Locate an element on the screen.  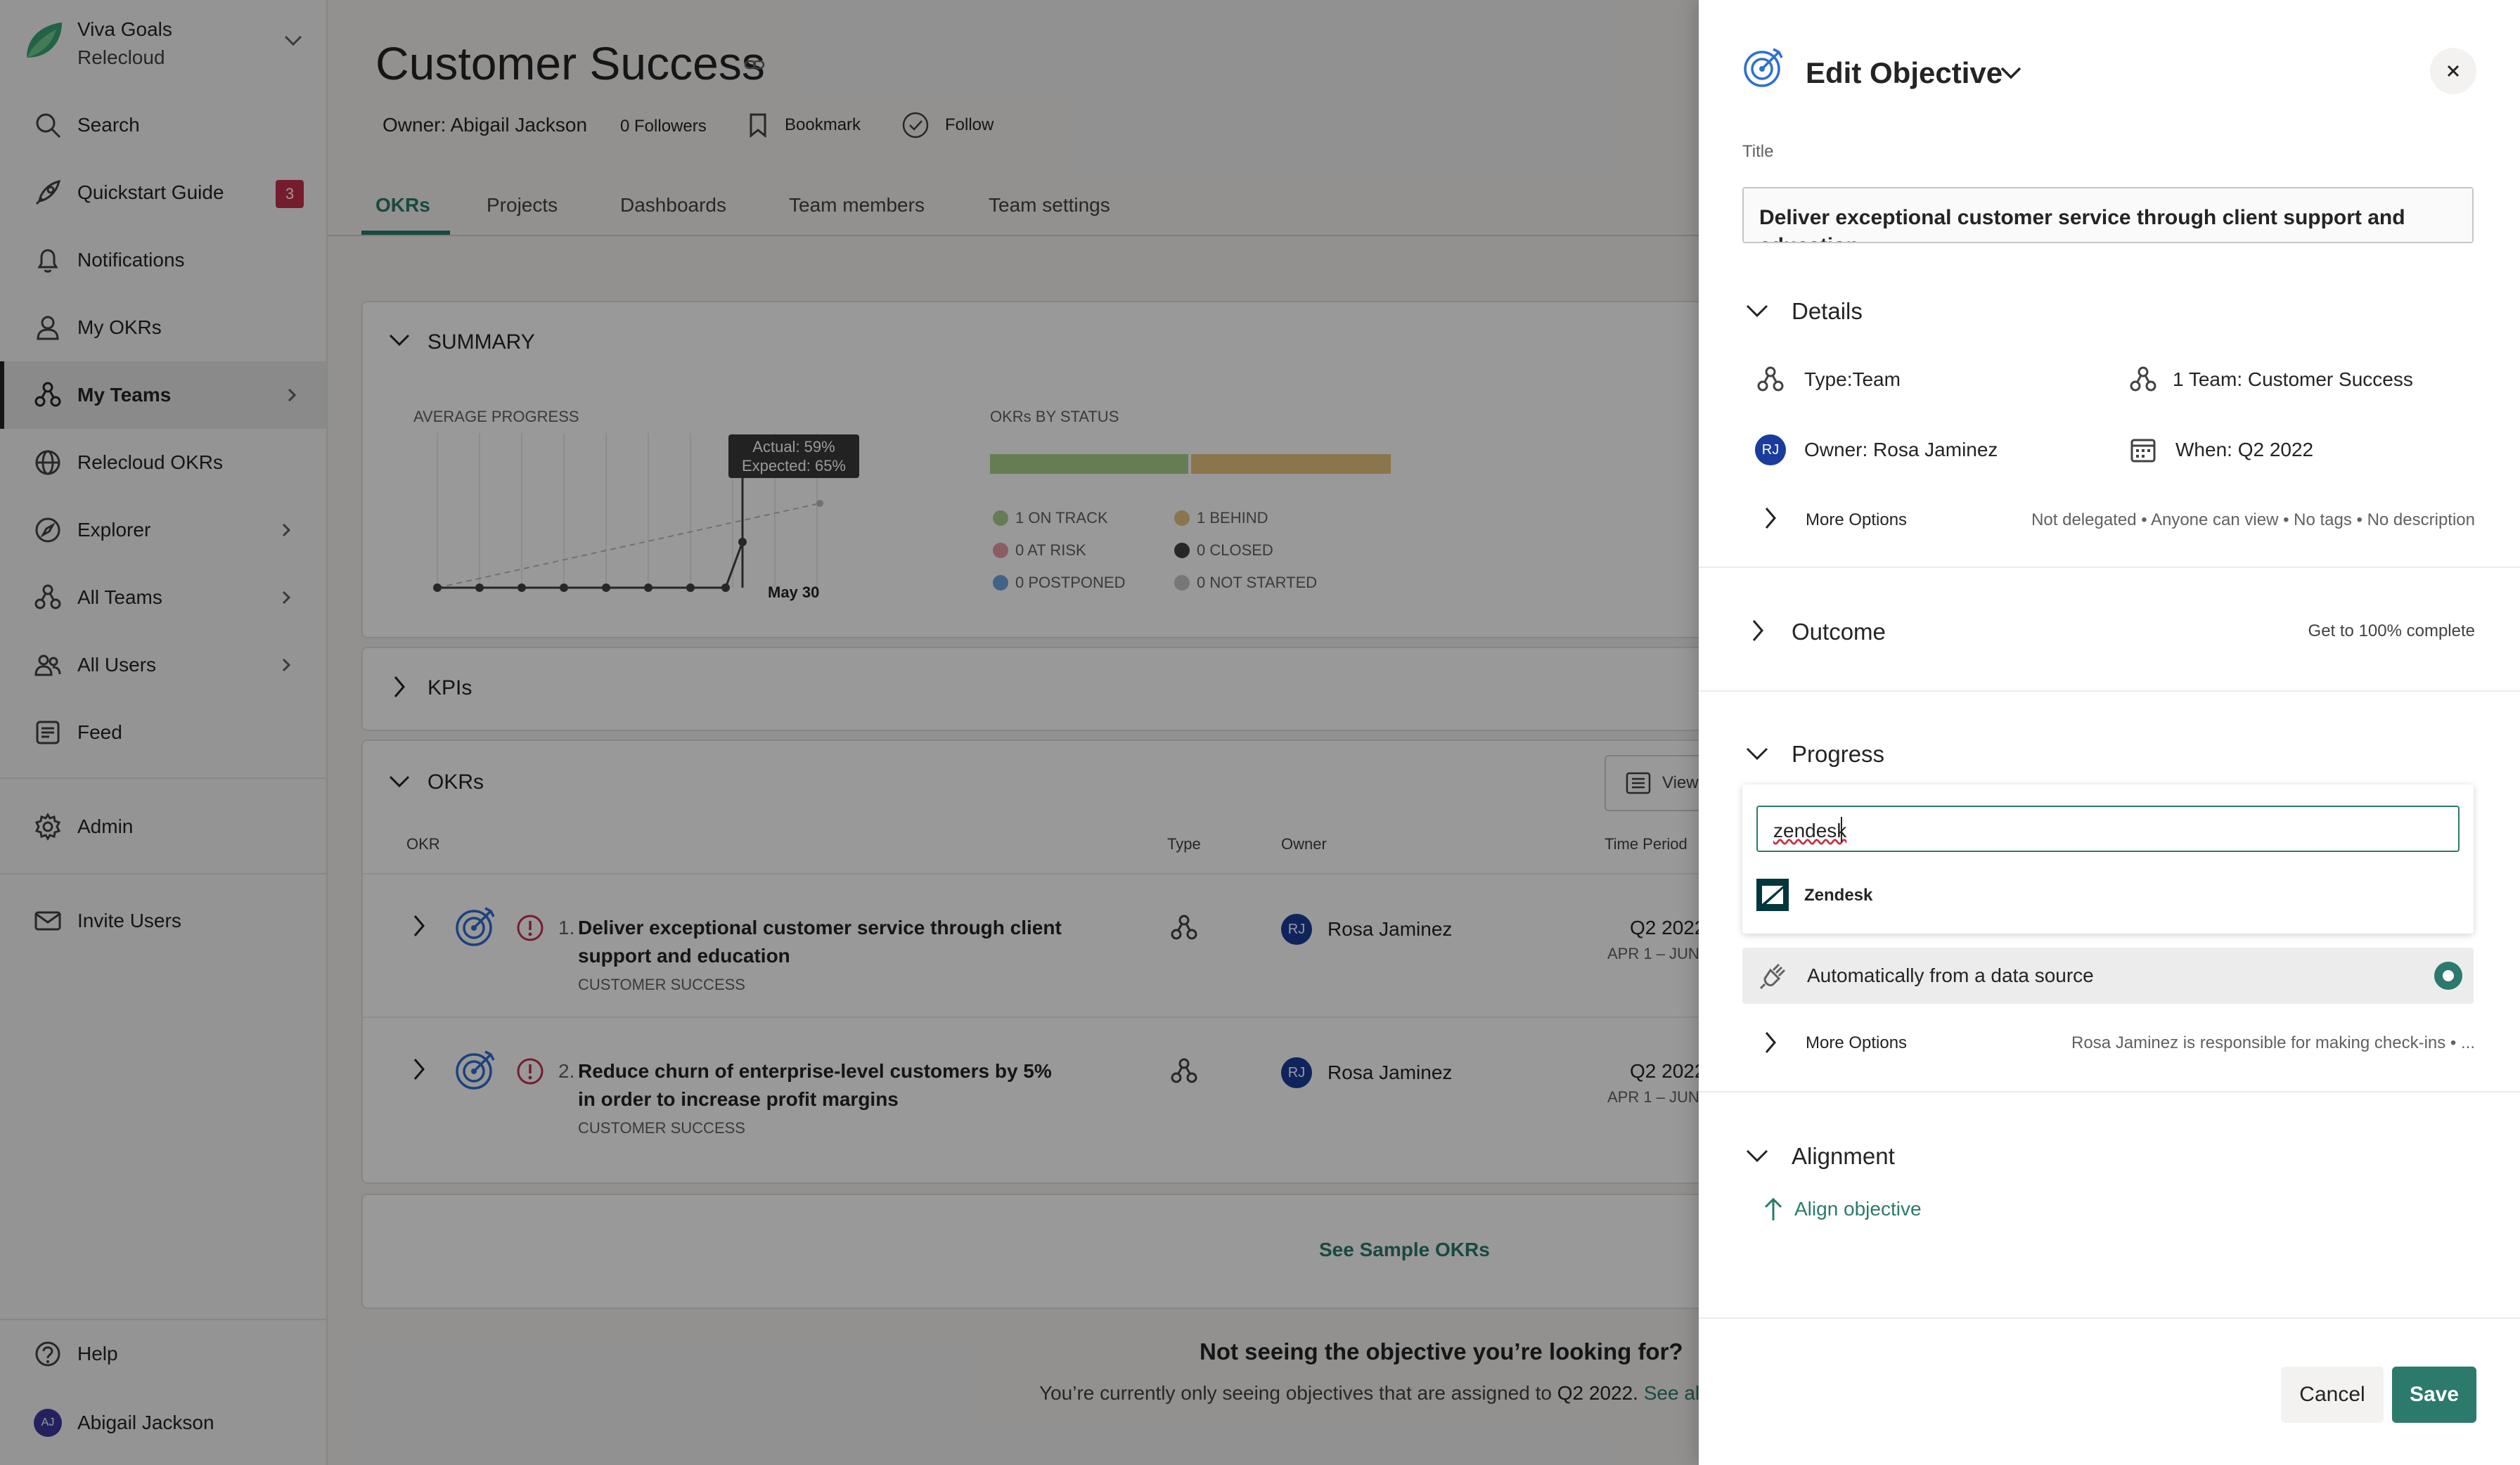
plug-icon is located at coordinates (1773, 976).